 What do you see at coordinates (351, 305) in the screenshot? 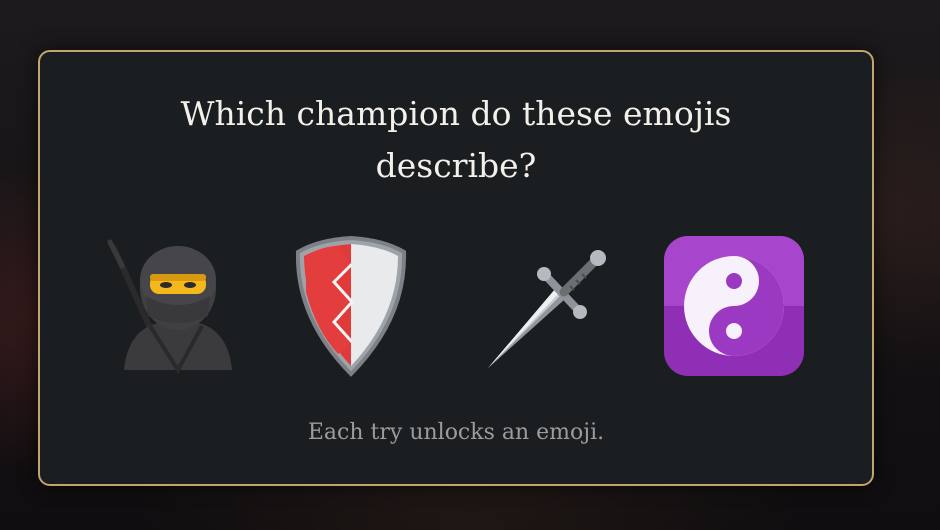
I see `shield-icon` at bounding box center [351, 305].